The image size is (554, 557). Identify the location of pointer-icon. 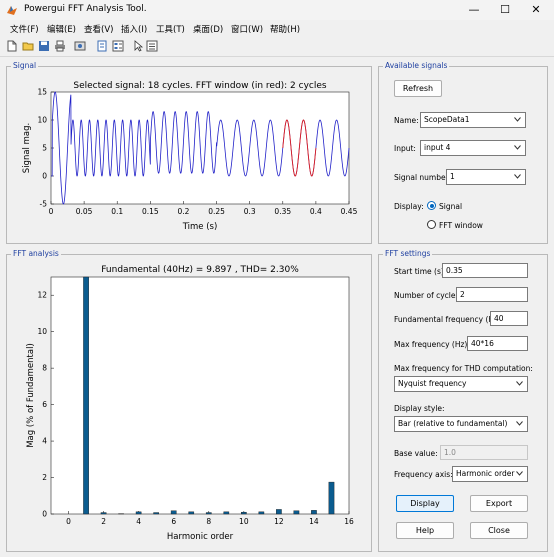
(138, 46).